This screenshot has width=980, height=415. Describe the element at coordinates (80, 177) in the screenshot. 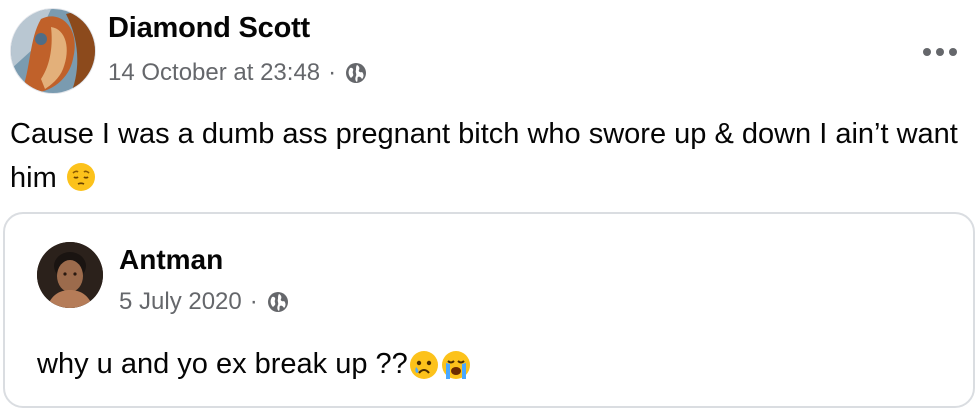

I see `pensive-face-icon` at that location.